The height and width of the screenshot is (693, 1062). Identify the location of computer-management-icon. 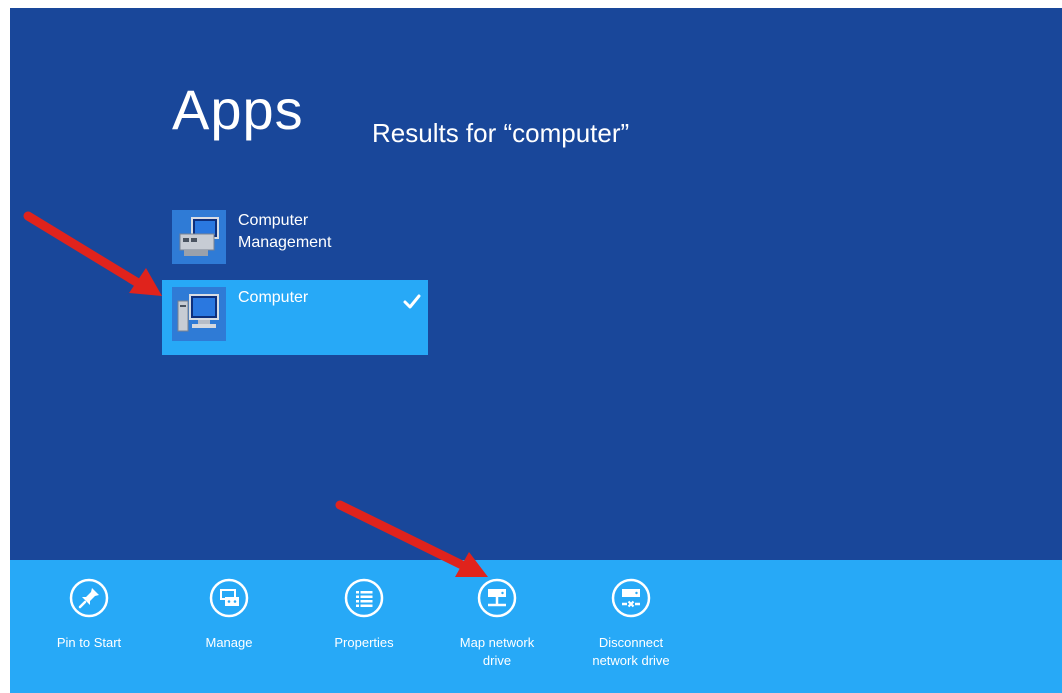
(199, 237).